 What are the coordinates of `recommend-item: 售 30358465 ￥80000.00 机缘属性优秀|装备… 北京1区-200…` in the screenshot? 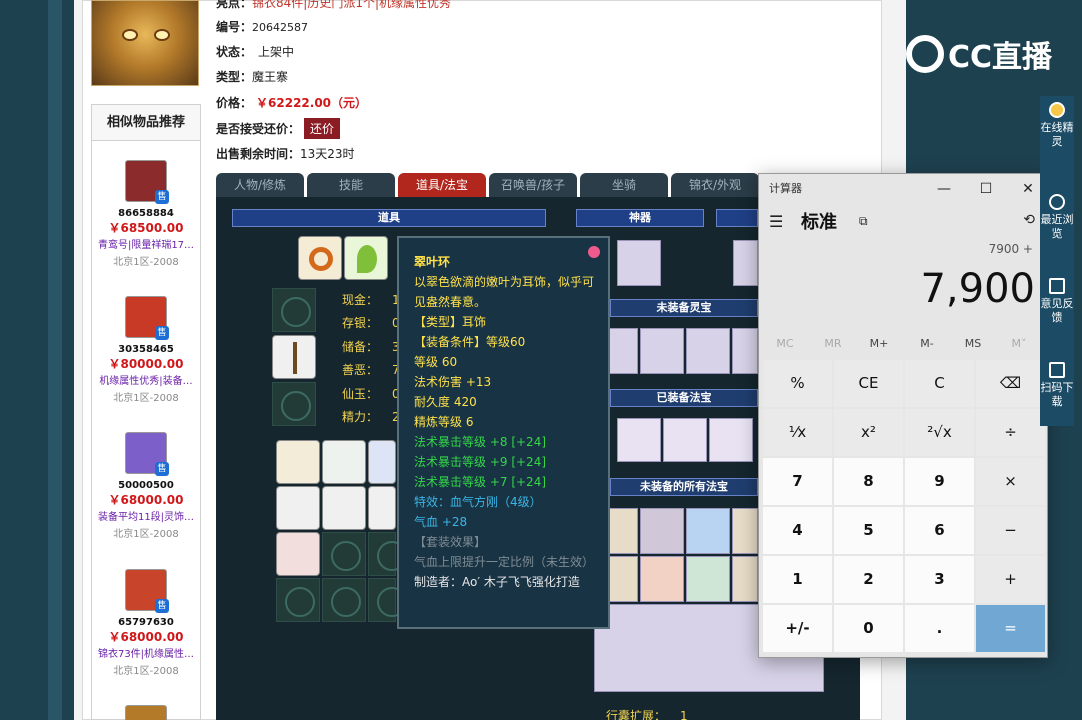 It's located at (146, 350).